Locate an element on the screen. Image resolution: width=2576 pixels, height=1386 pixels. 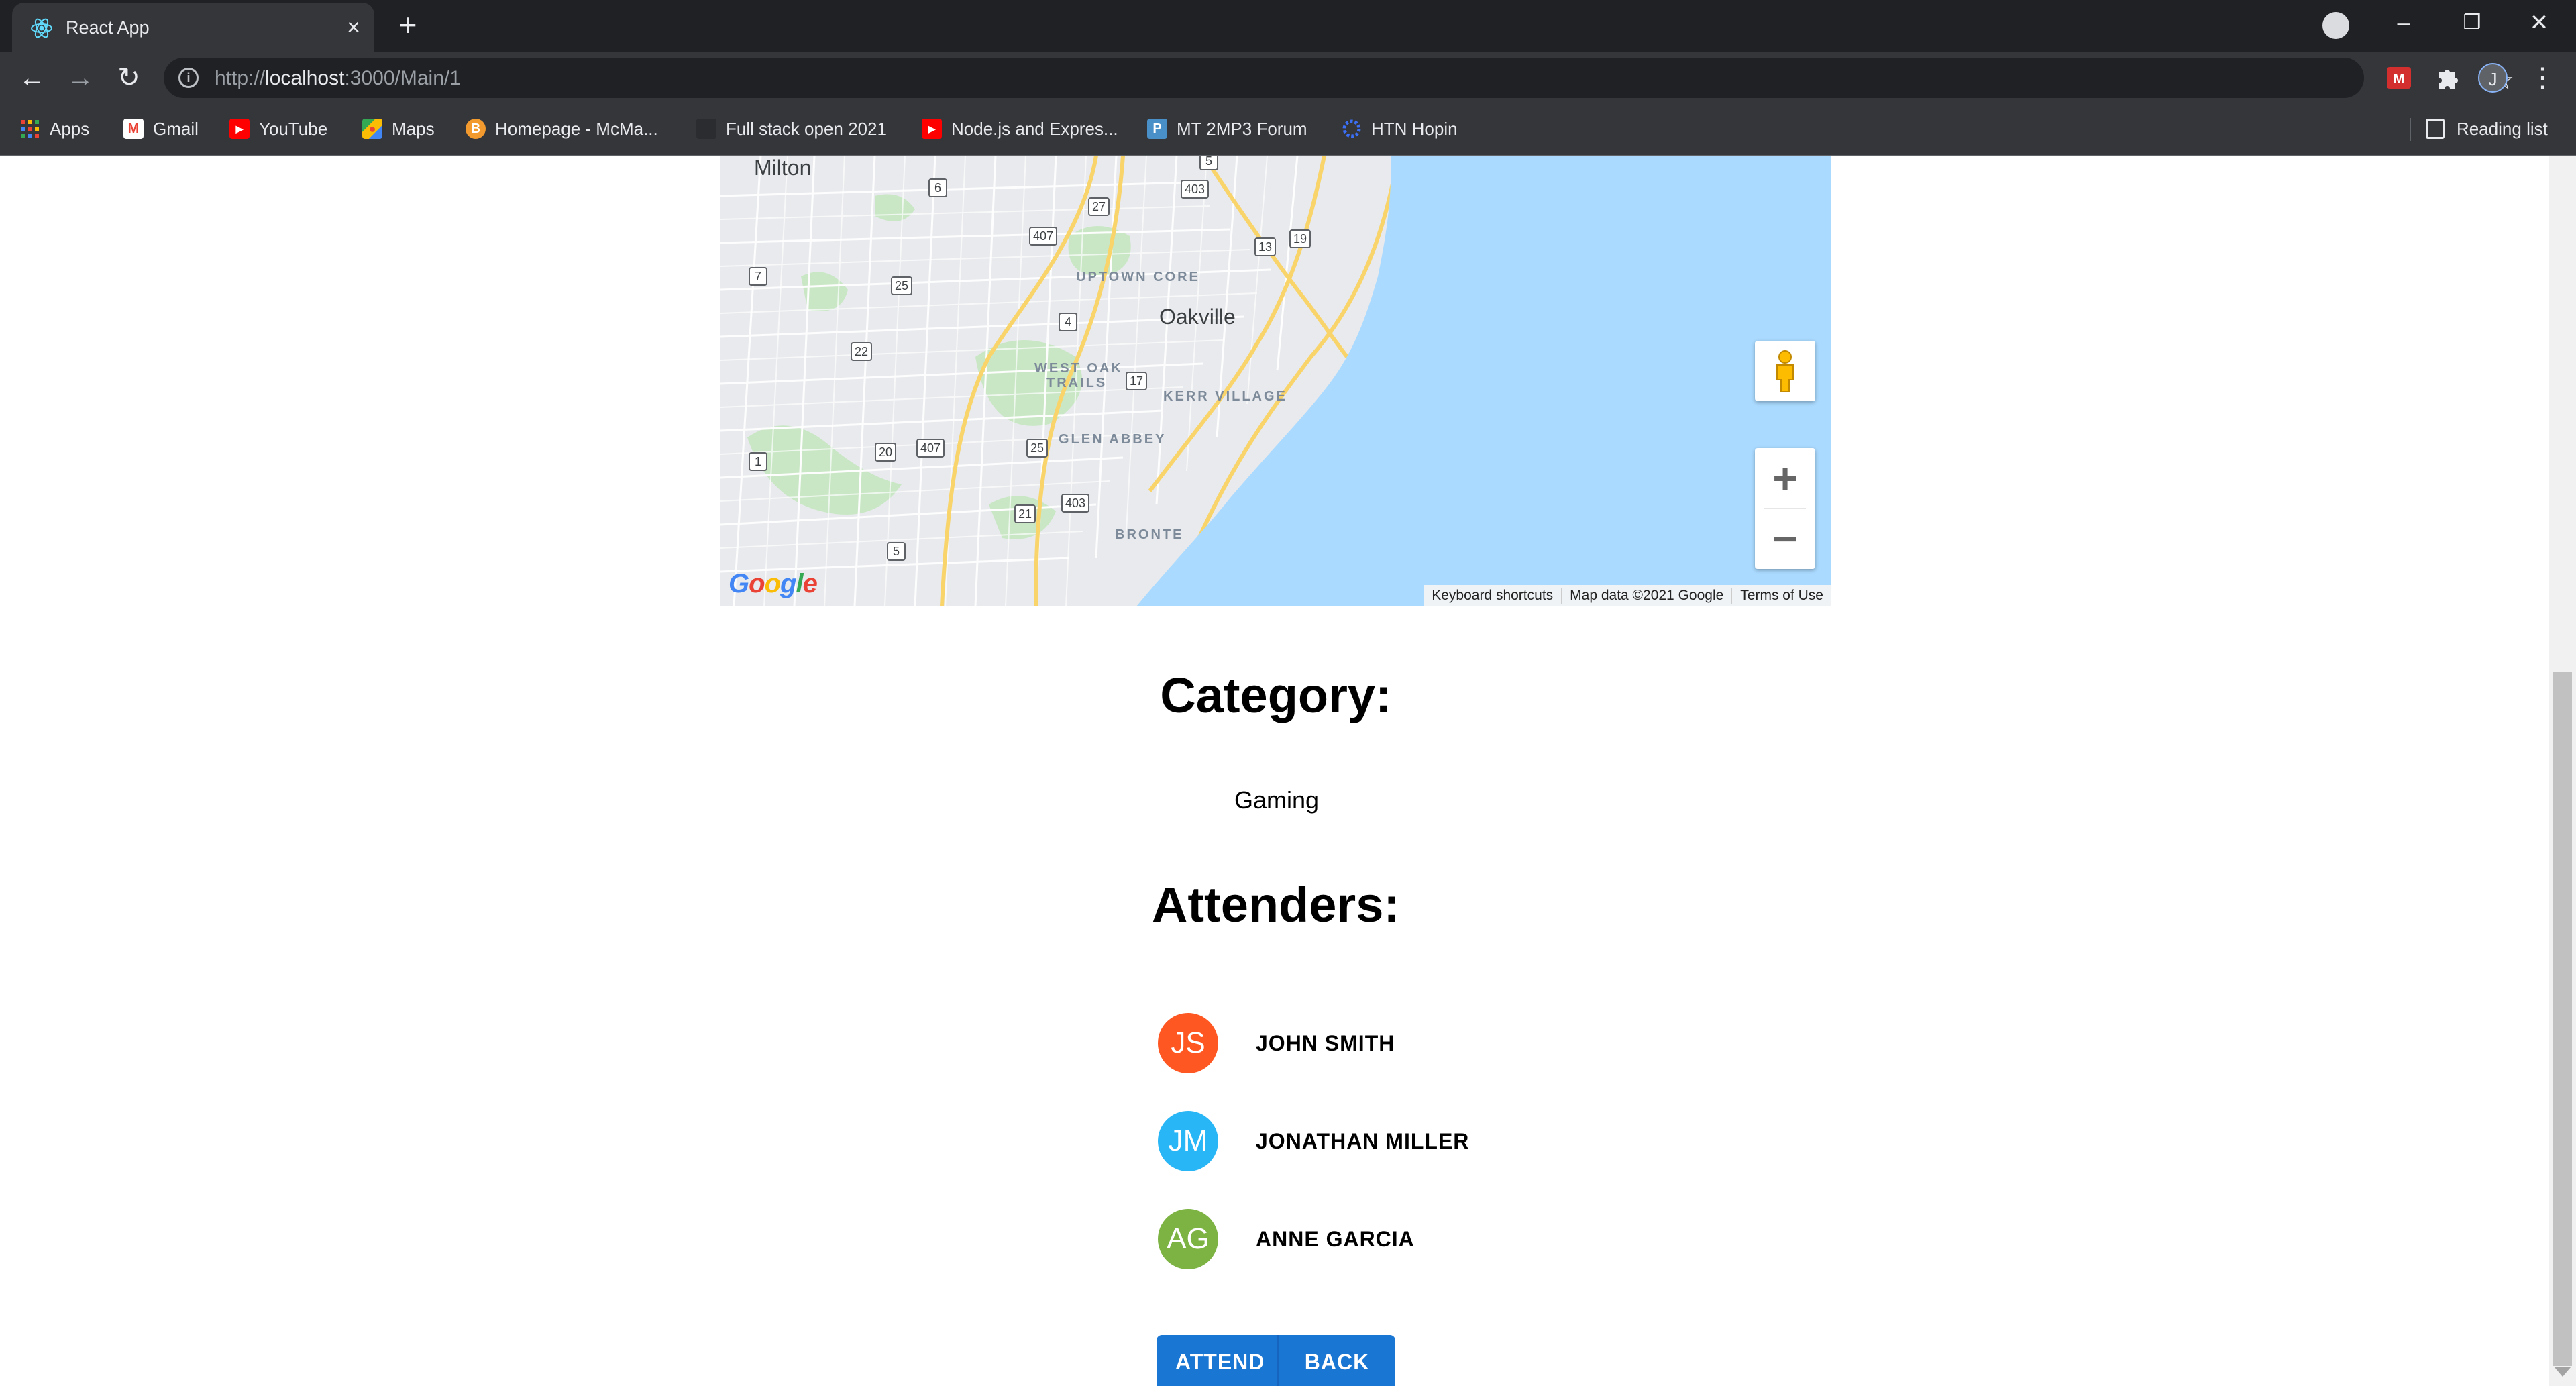
address-bar: i http://localhost:3000/Main/1 ☆ is located at coordinates (1339, 78).